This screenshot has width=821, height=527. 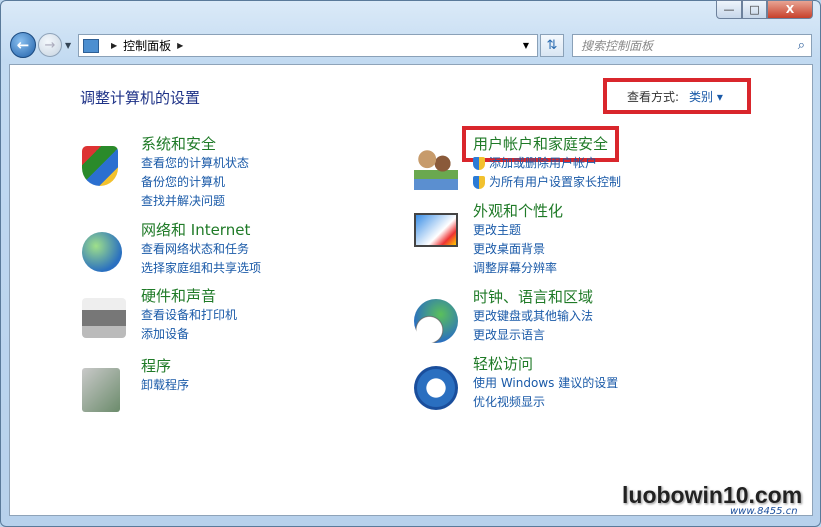 What do you see at coordinates (195, 249) in the screenshot?
I see `category-link-label: 查看网络状态和任务` at bounding box center [195, 249].